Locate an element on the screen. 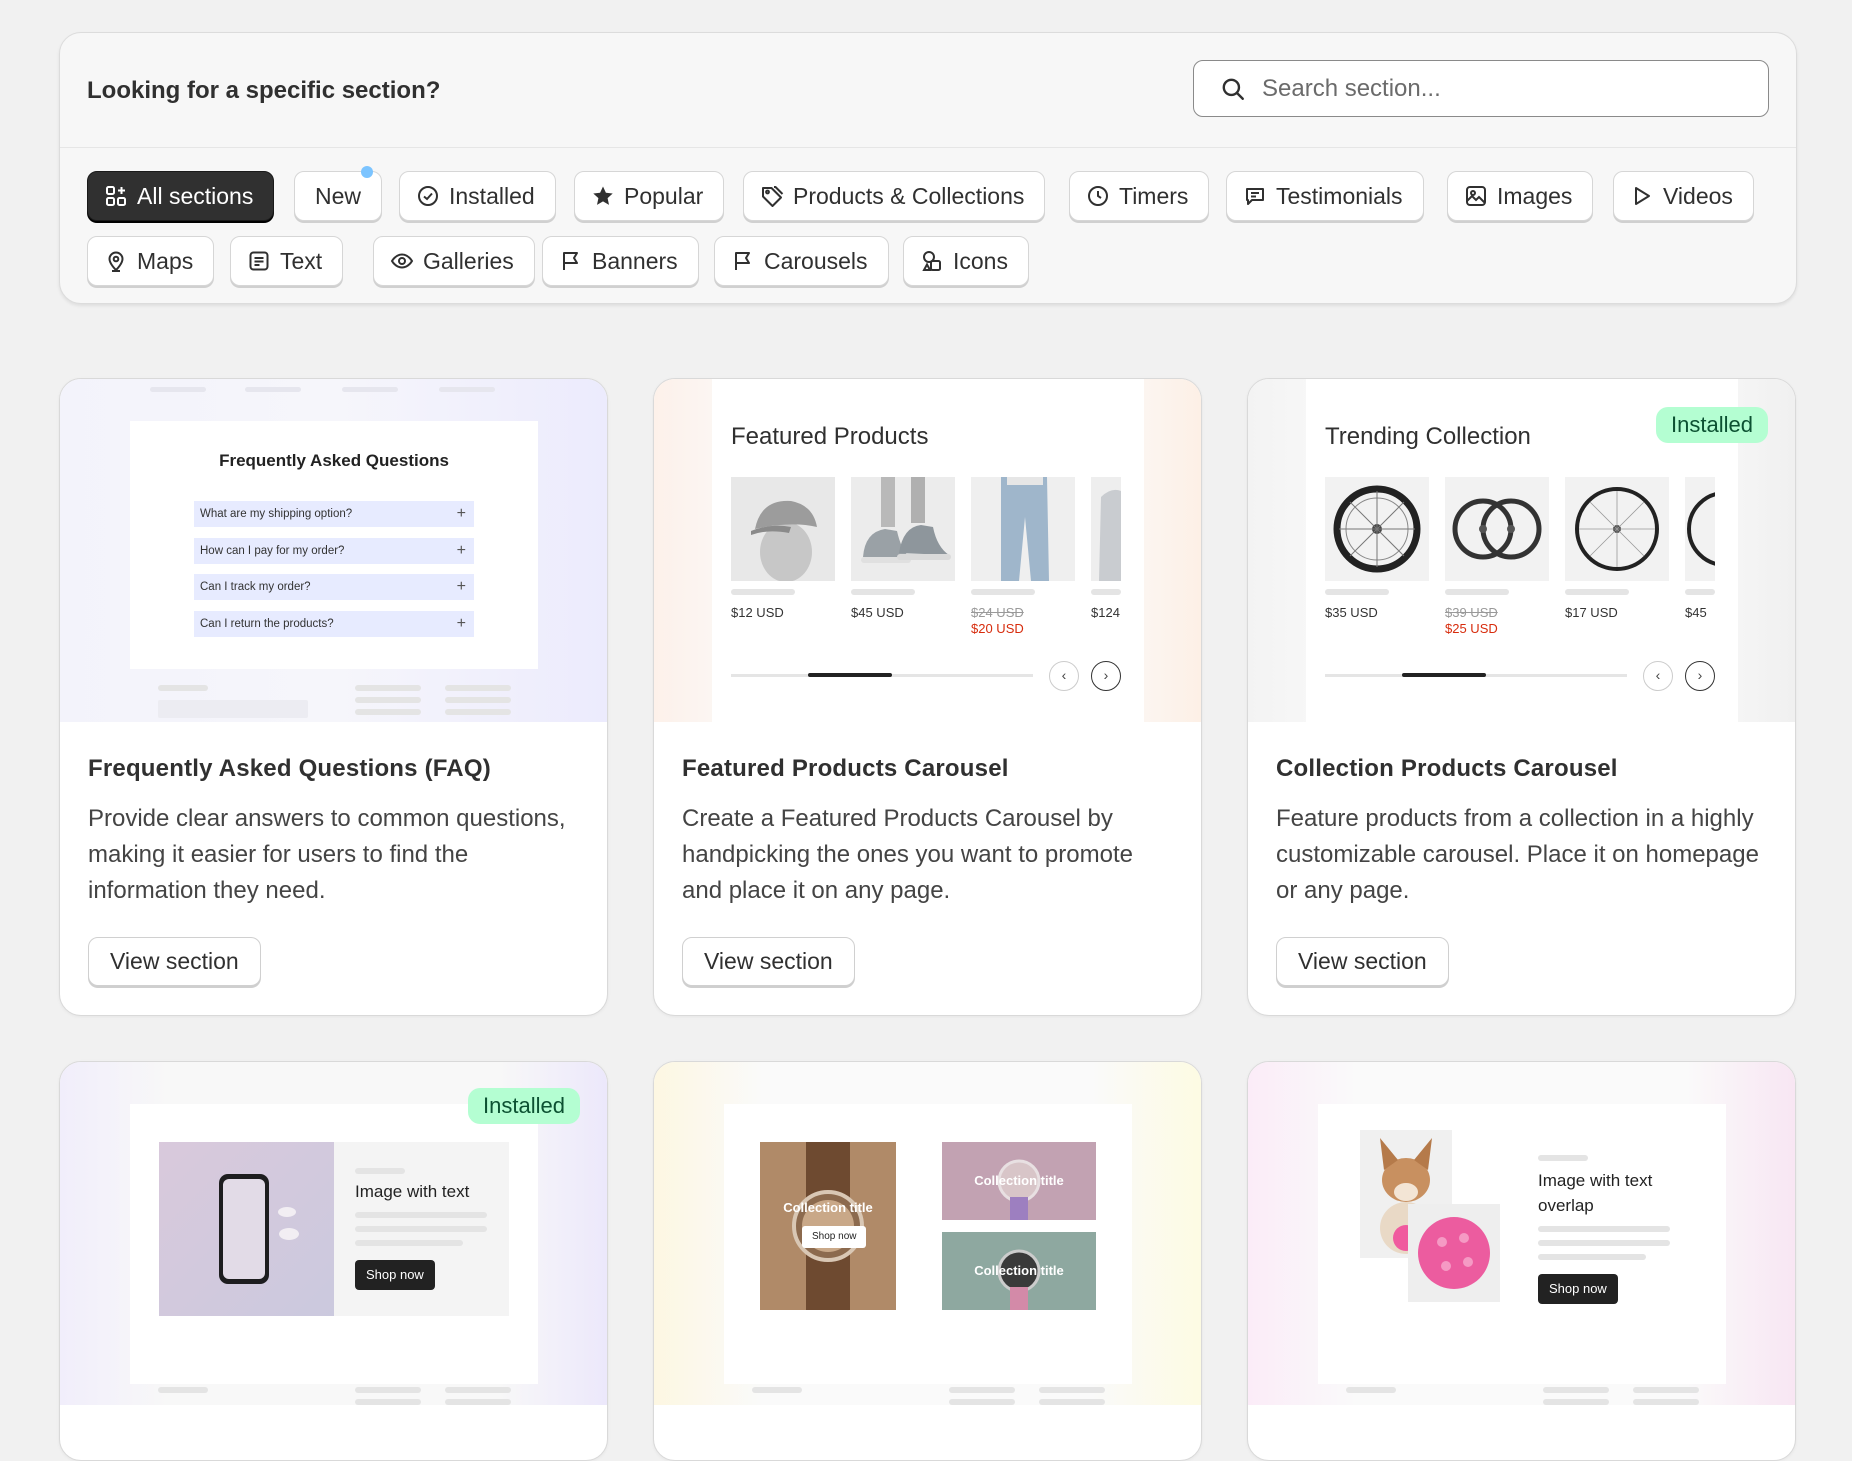 This screenshot has height=1461, width=1852. hoodie-illustration is located at coordinates (1106, 529).